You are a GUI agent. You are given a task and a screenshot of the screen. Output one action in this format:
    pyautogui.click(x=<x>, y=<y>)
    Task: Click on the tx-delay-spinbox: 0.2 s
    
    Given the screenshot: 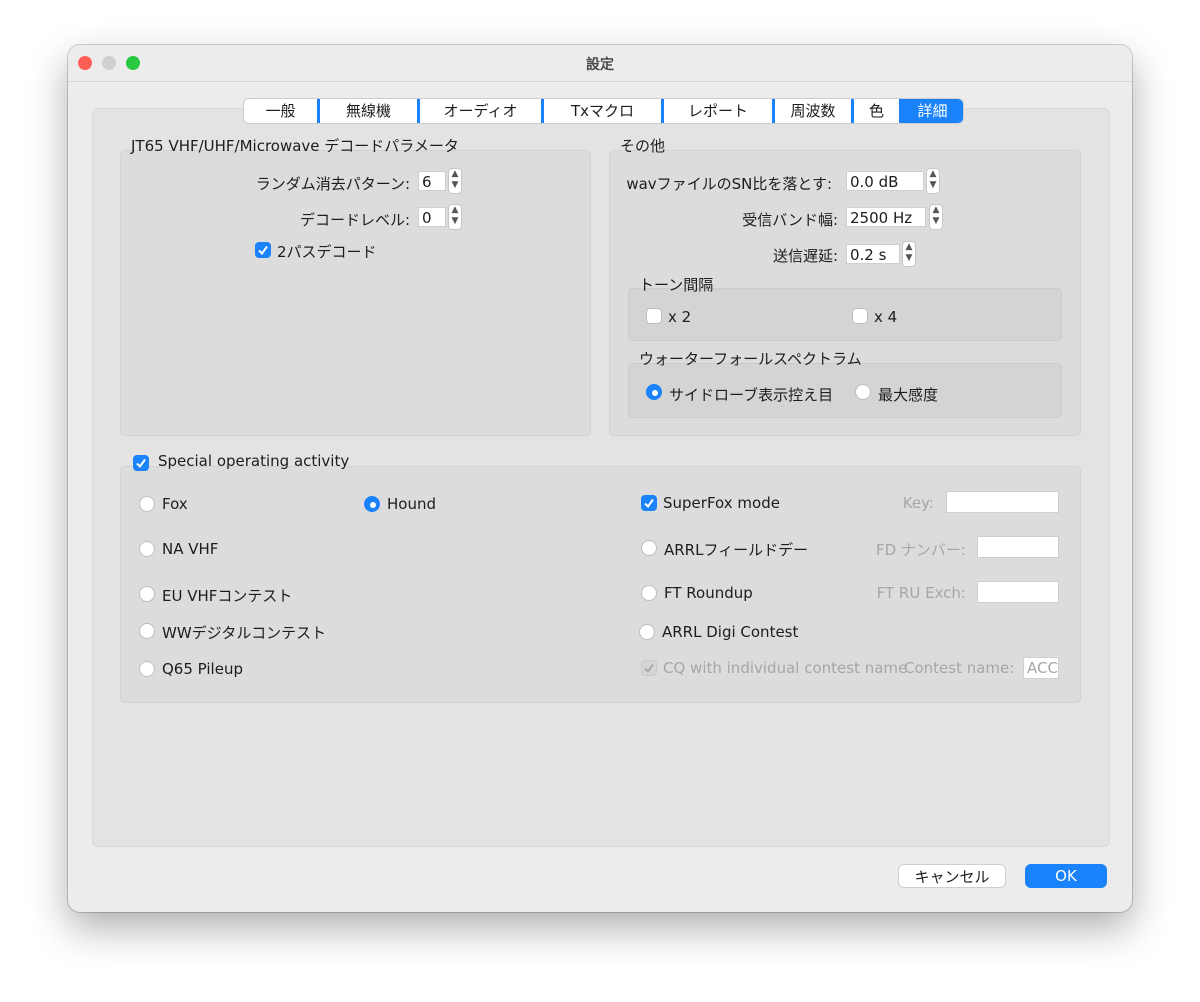 What is the action you would take?
    pyautogui.click(x=873, y=254)
    